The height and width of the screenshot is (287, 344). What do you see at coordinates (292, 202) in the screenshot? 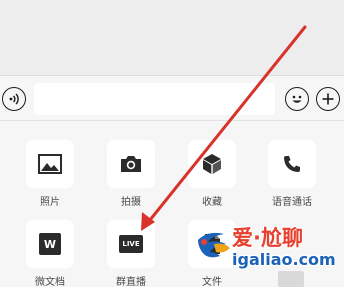
I see `tool-label: 语音通话` at bounding box center [292, 202].